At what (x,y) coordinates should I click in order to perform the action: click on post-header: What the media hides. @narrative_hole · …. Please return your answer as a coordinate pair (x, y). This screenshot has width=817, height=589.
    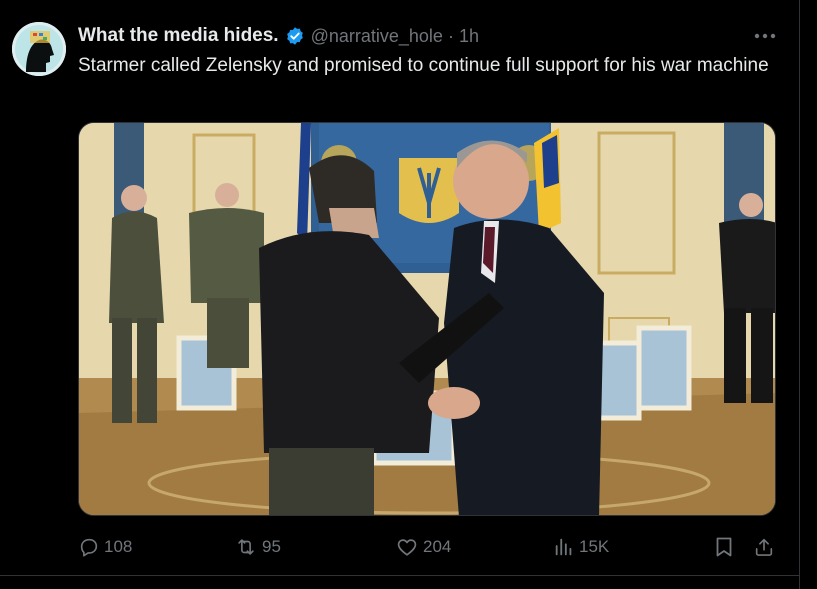
    Looking at the image, I should click on (278, 36).